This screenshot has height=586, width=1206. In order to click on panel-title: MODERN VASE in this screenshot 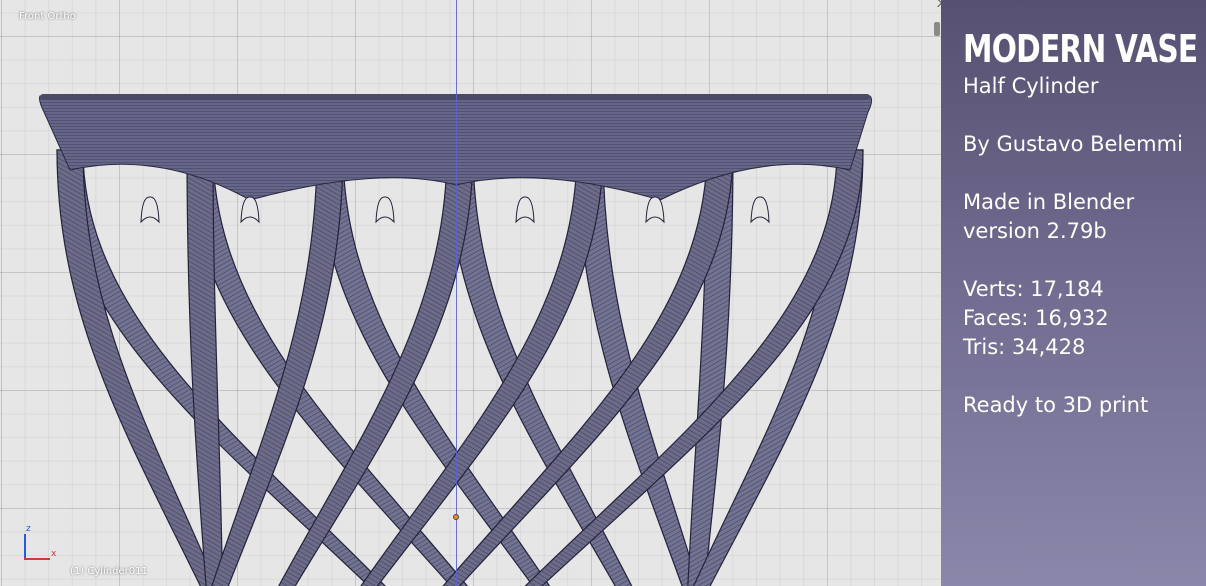, I will do `click(1080, 49)`.